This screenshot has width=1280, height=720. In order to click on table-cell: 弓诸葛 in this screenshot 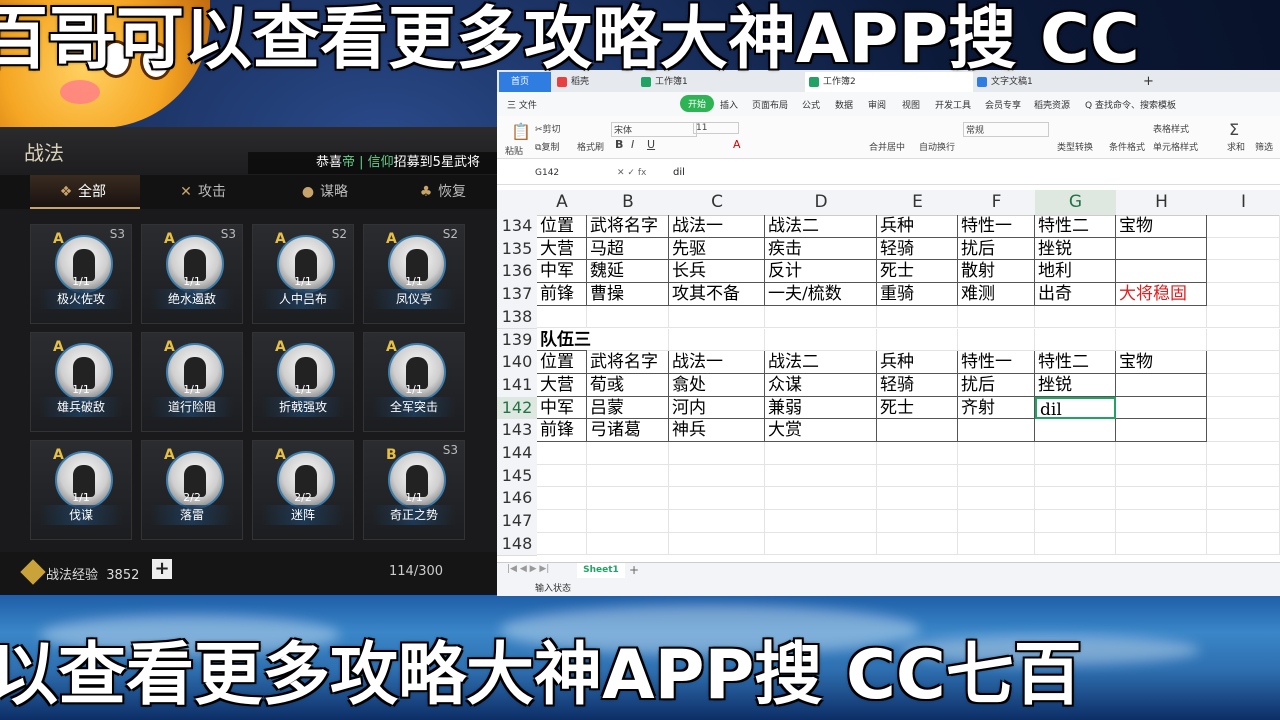, I will do `click(628, 430)`.